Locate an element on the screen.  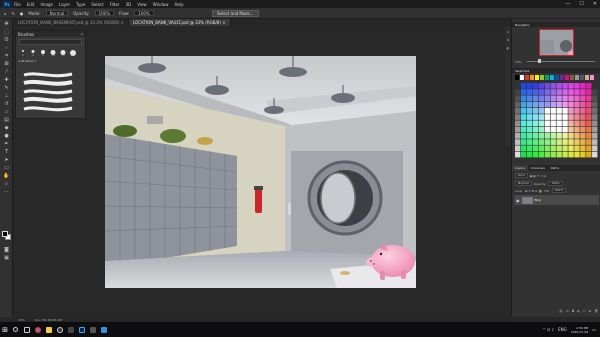
layer-row: ◉ Bkgr is located at coordinates (556, 200).